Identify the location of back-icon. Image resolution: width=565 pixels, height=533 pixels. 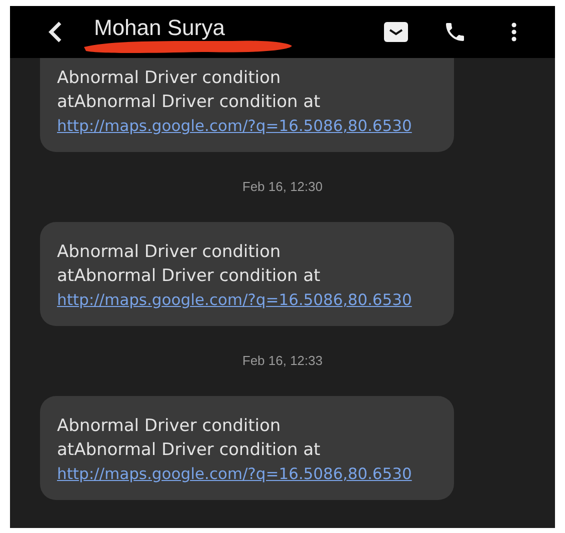
(55, 32).